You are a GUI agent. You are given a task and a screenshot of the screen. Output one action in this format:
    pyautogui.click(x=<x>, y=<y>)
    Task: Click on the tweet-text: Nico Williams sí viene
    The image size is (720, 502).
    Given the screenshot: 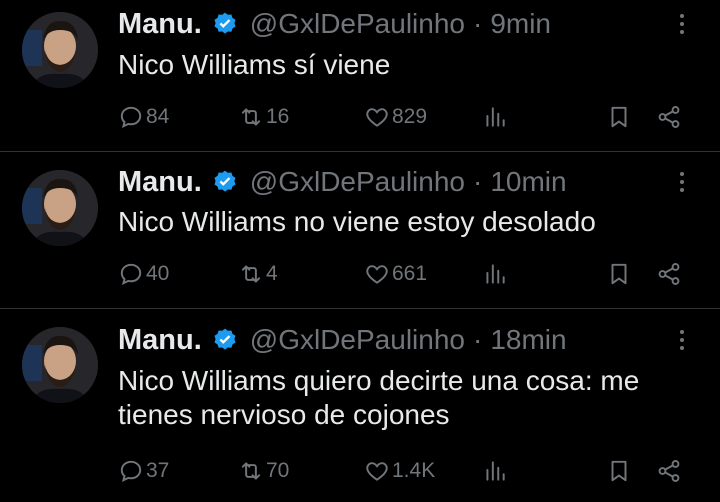 What is the action you would take?
    pyautogui.click(x=254, y=64)
    